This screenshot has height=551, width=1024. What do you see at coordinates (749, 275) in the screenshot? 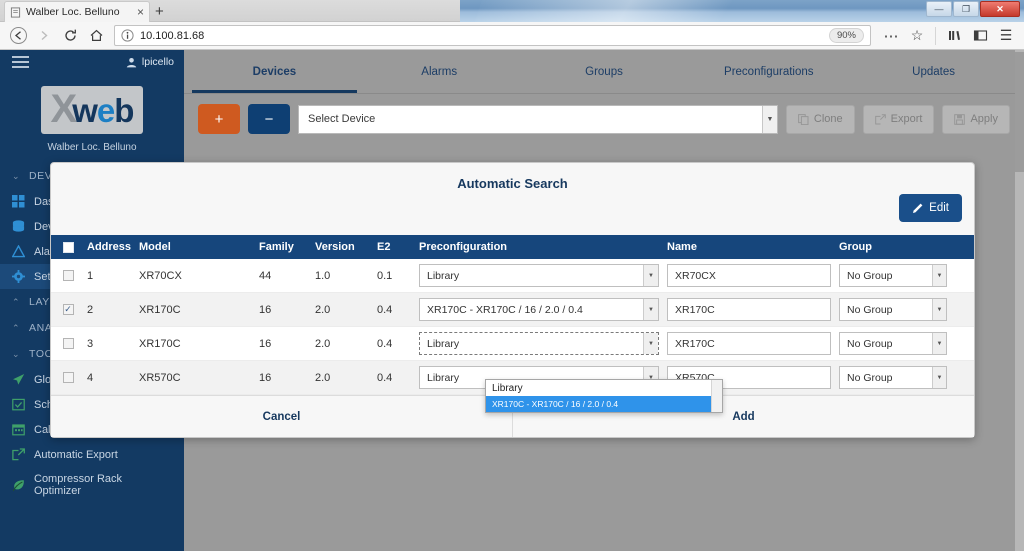
I see `name-input: XR70CX` at bounding box center [749, 275].